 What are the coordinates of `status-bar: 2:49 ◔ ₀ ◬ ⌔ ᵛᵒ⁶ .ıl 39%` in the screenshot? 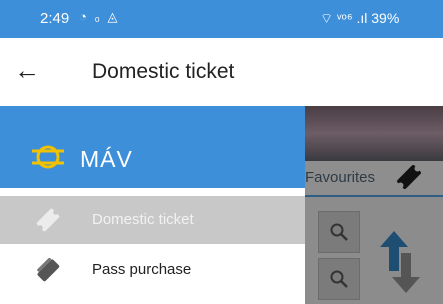 It's located at (221, 19).